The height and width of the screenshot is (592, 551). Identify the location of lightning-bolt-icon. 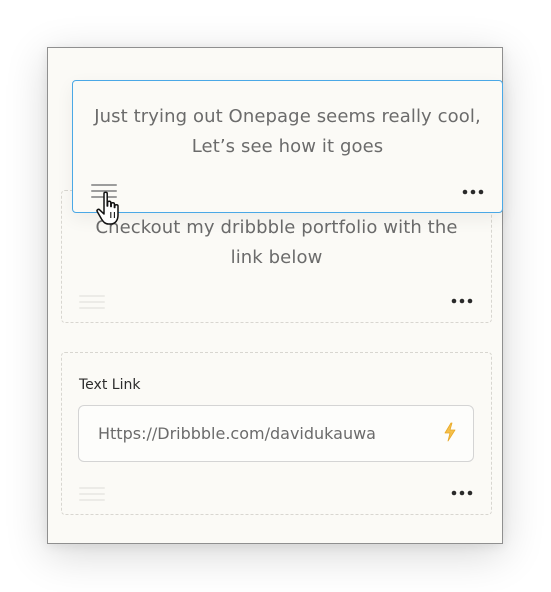
(450, 434).